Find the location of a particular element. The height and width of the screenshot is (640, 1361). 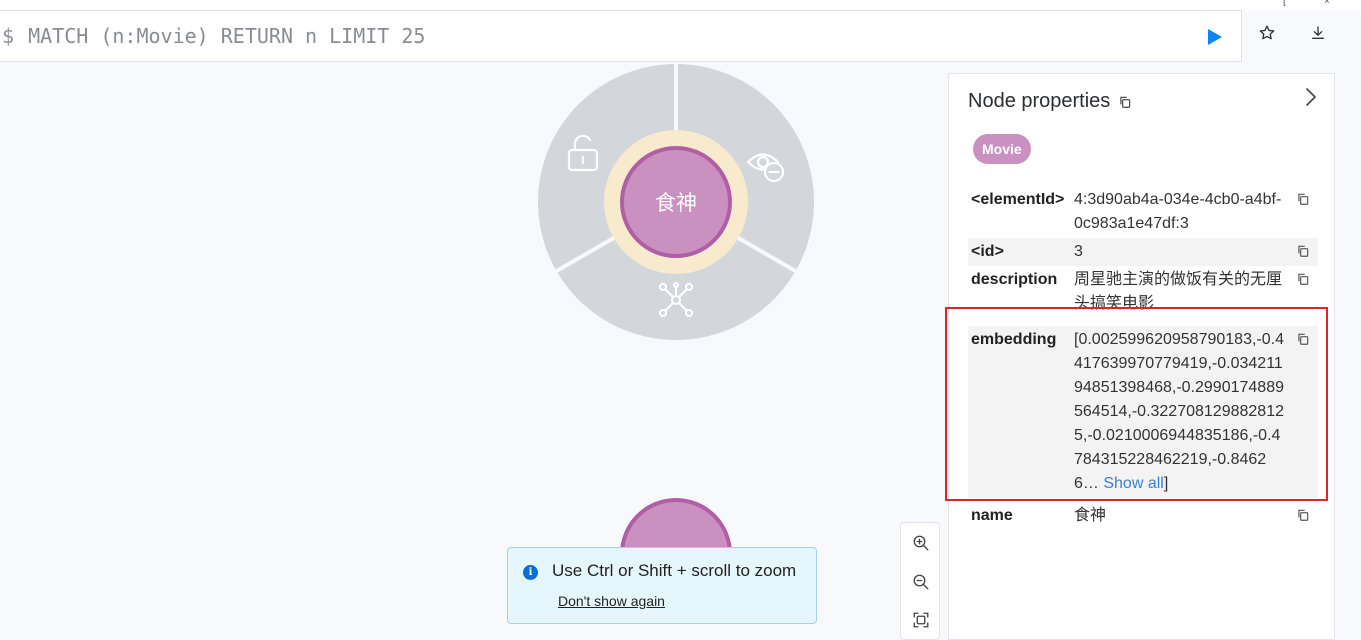

toast-message: Use Ctrl or Shift + scroll to zoom is located at coordinates (674, 570).